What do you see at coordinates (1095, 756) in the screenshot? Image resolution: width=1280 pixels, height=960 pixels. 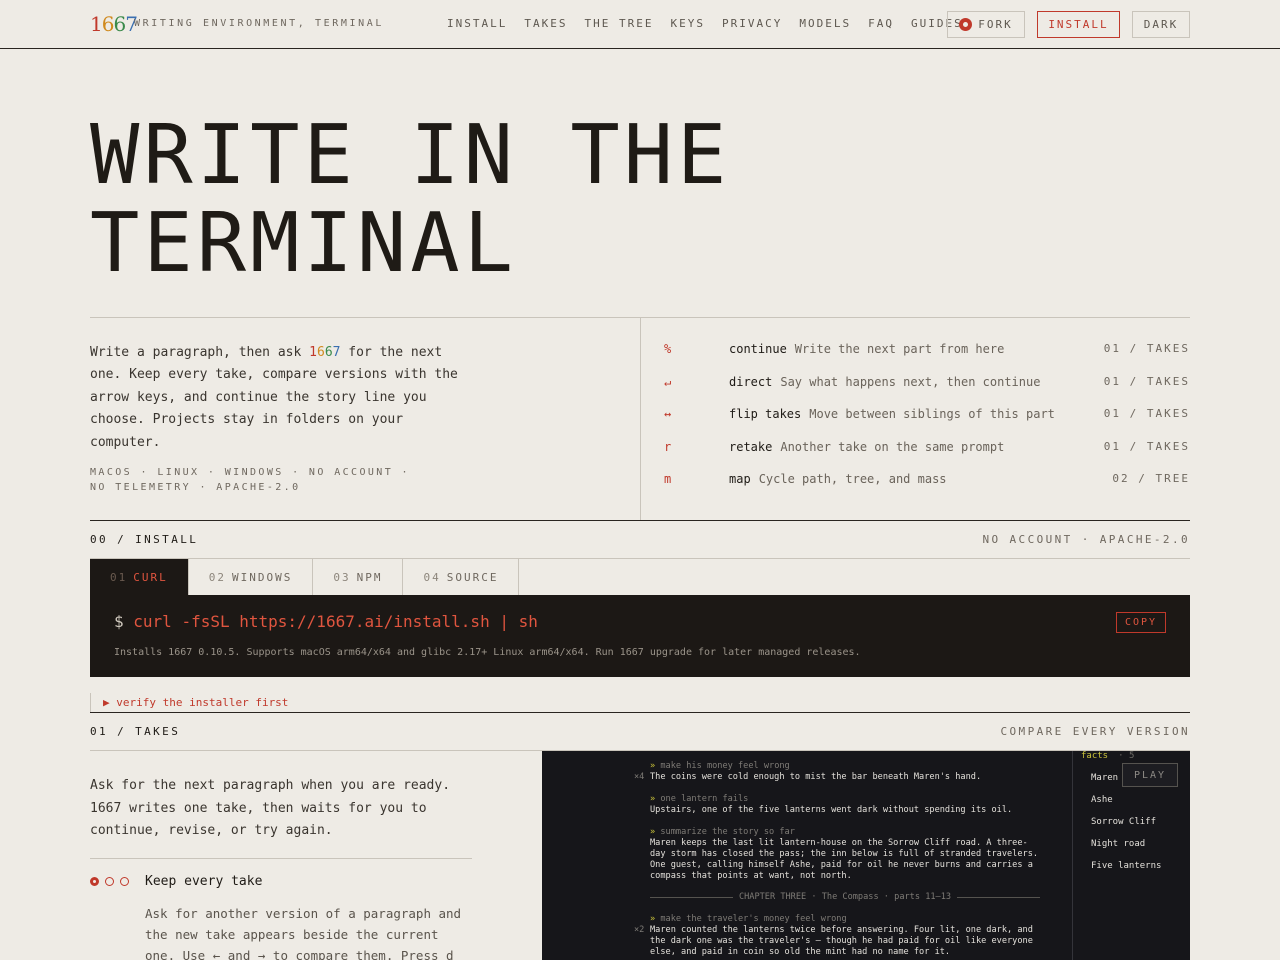 I see `facts-label: facts` at bounding box center [1095, 756].